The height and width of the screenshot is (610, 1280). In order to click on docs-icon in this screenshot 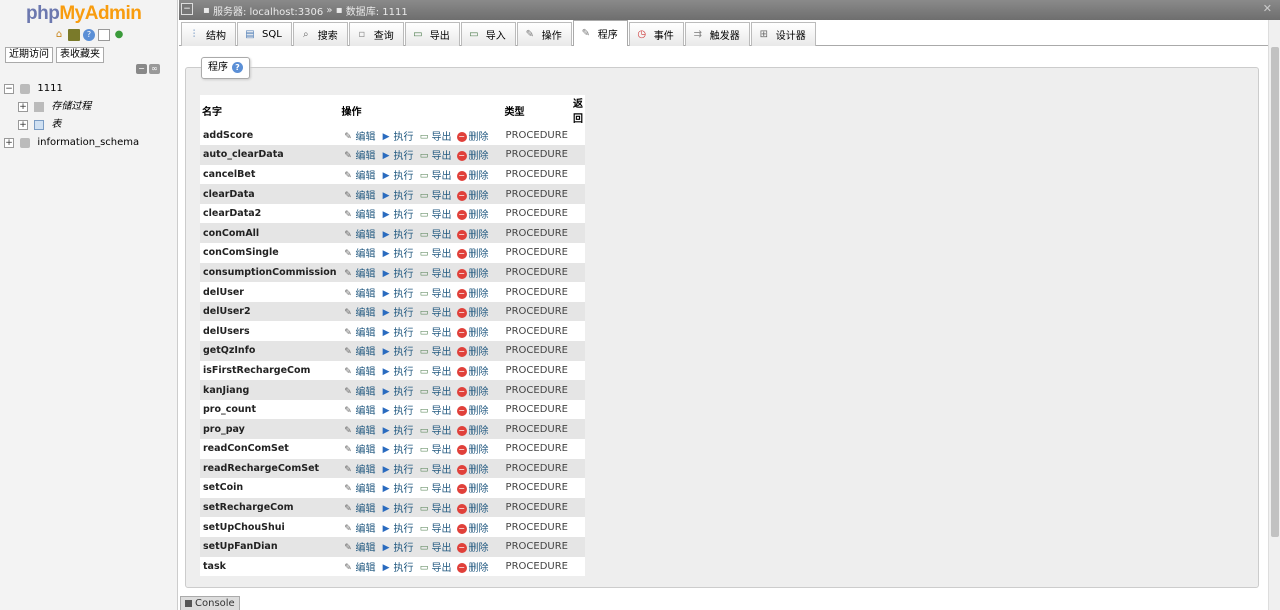, I will do `click(104, 35)`.